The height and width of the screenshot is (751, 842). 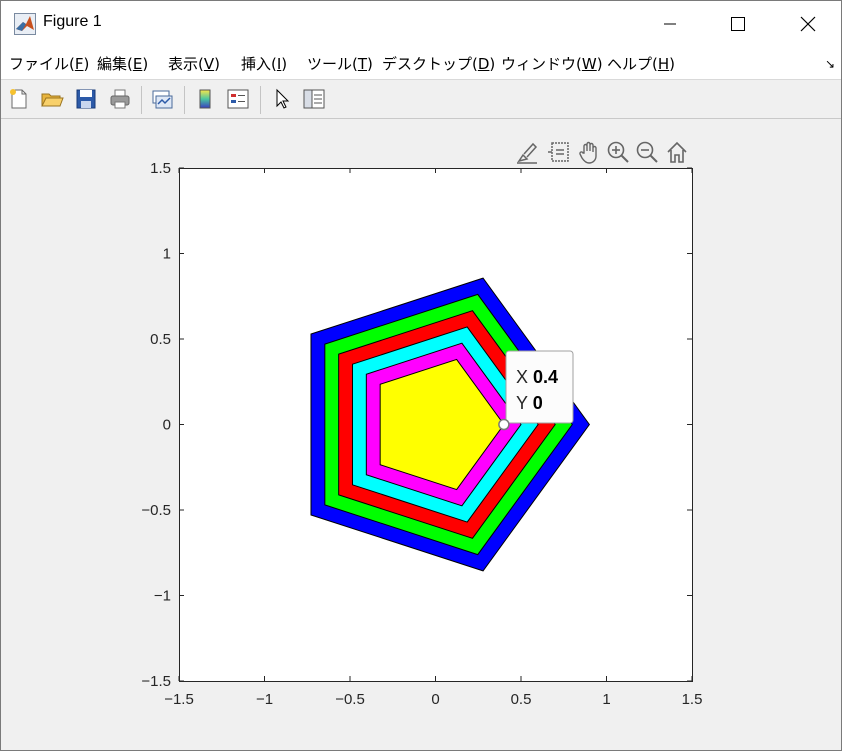 I want to click on datatip-y-label: Y, so click(x=524, y=403).